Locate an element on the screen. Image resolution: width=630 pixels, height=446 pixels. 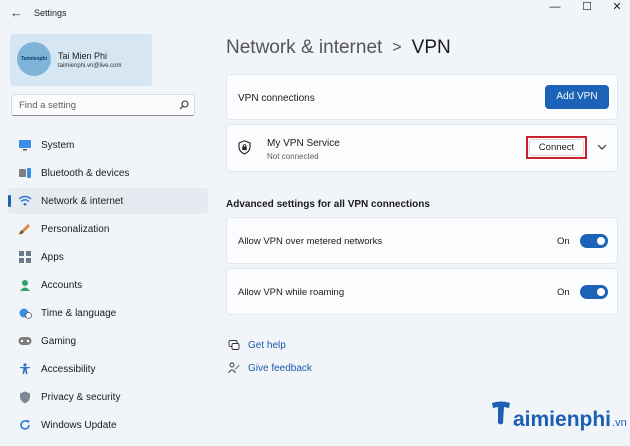
sidebar-item-label: Accounts is located at coordinates (62, 285).